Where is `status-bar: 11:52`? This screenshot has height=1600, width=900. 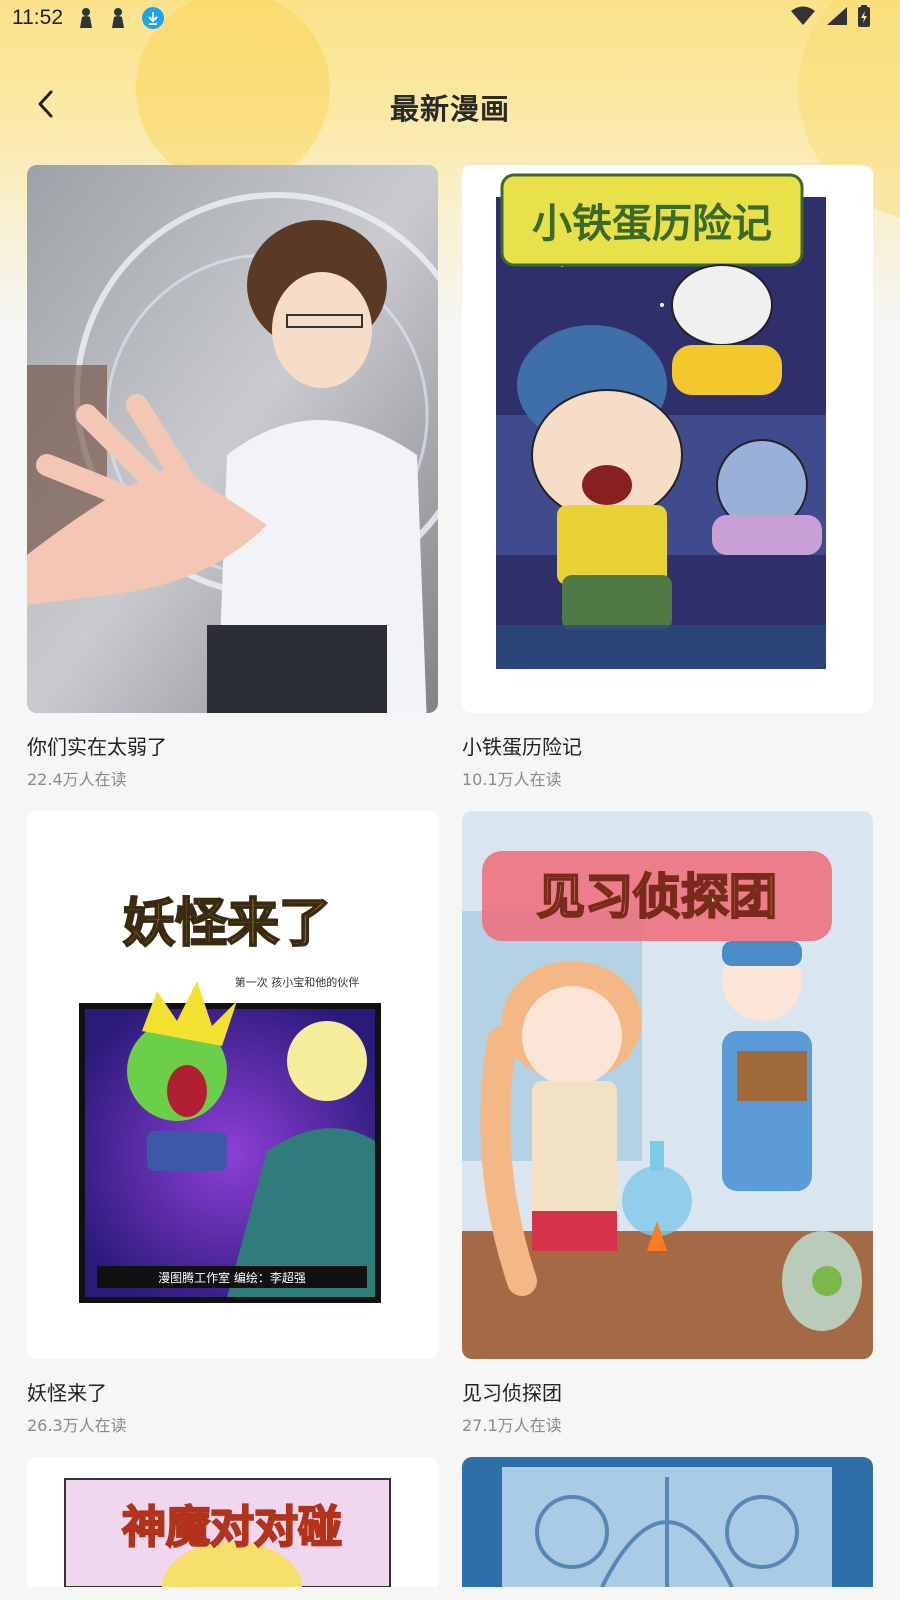 status-bar: 11:52 is located at coordinates (450, 18).